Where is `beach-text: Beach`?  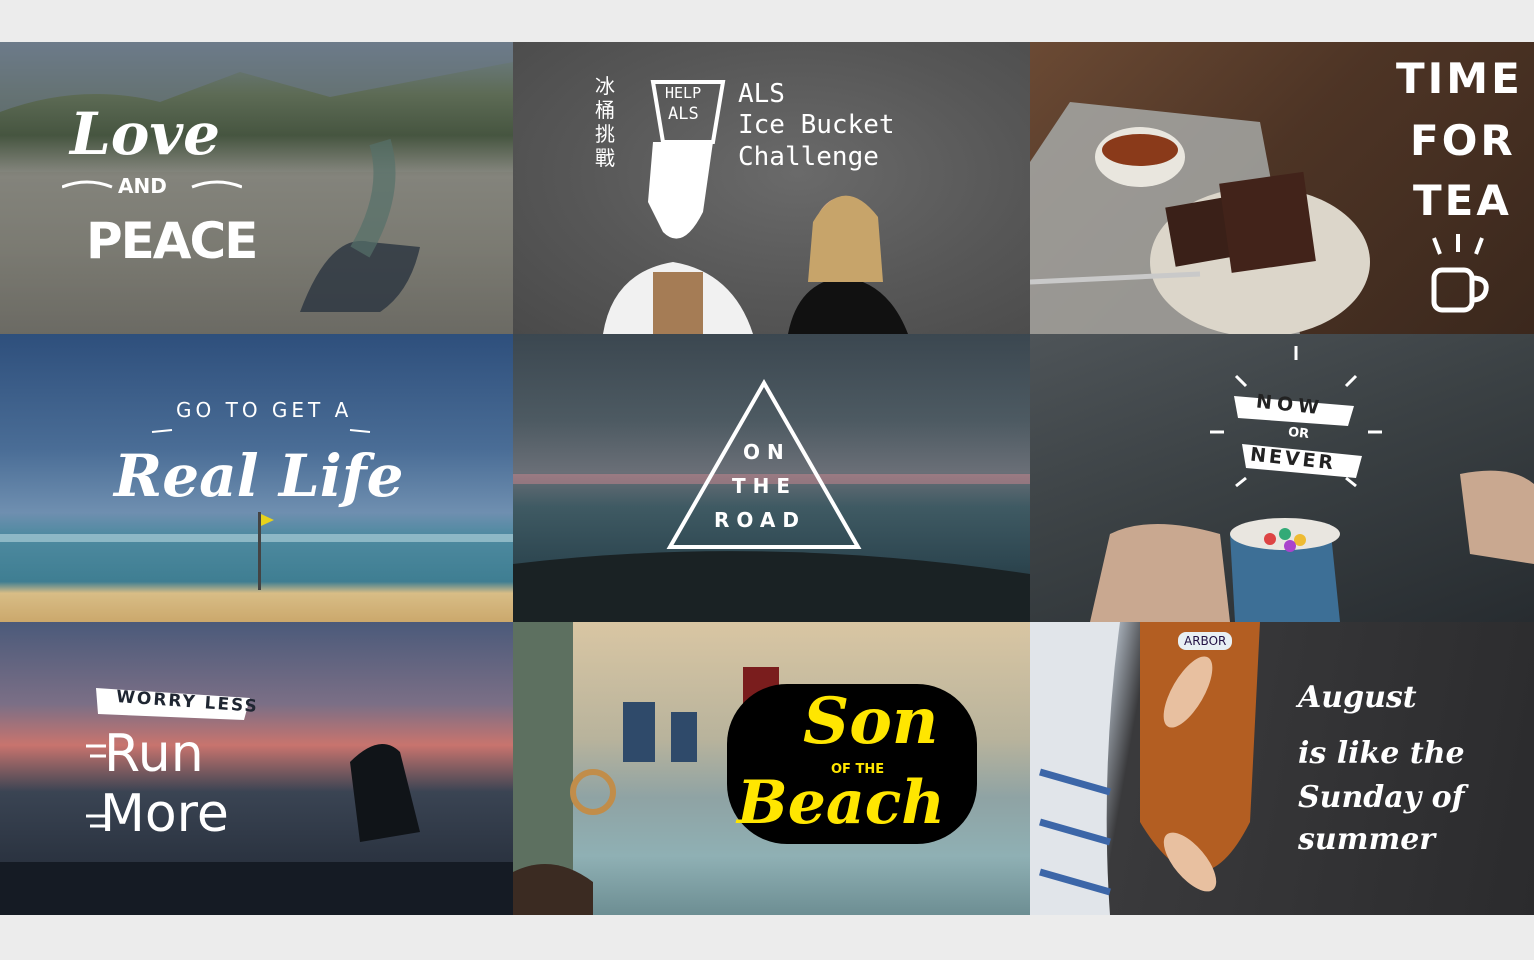
beach-text: Beach is located at coordinates (841, 803).